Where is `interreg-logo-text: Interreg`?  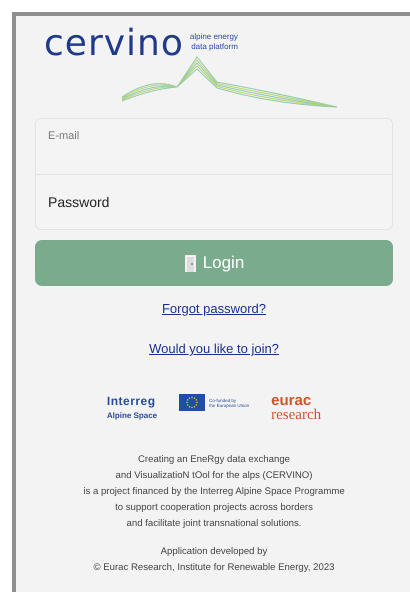 interreg-logo-text: Interreg is located at coordinates (131, 401).